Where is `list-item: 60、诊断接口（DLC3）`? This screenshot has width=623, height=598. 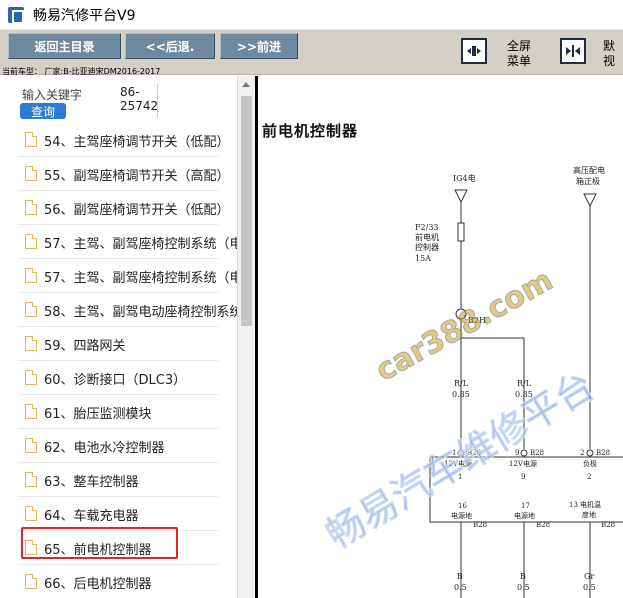
list-item: 60、诊断接口（DLC3） is located at coordinates (118, 378).